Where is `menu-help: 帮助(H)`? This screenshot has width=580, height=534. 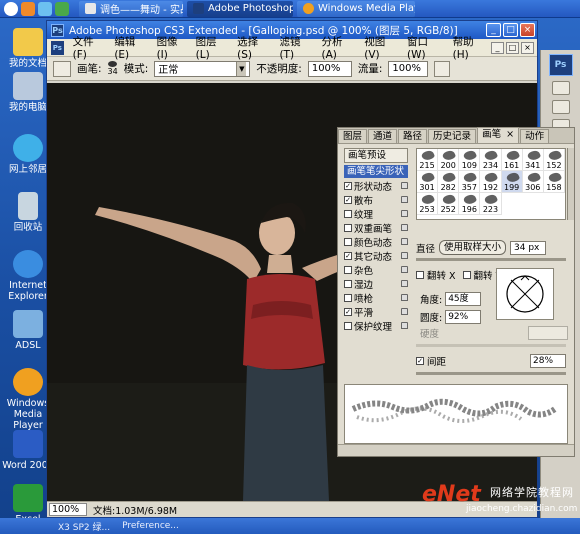 menu-help: 帮助(H) is located at coordinates (469, 47).